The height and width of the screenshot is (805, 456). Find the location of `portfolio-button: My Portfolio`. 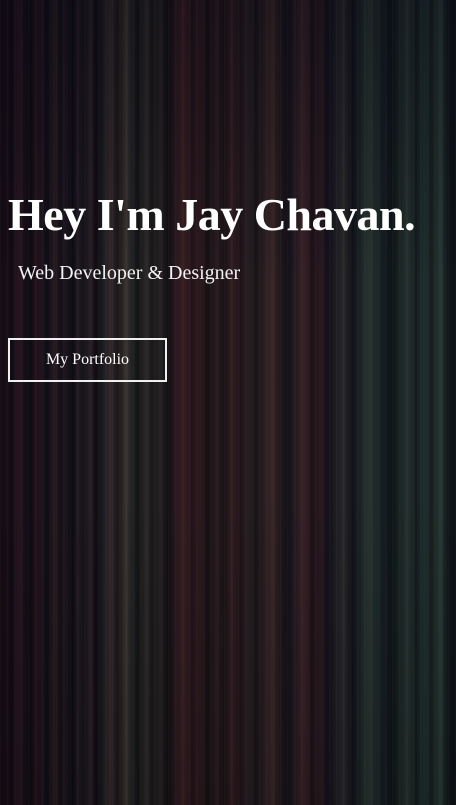

portfolio-button: My Portfolio is located at coordinates (87, 360).